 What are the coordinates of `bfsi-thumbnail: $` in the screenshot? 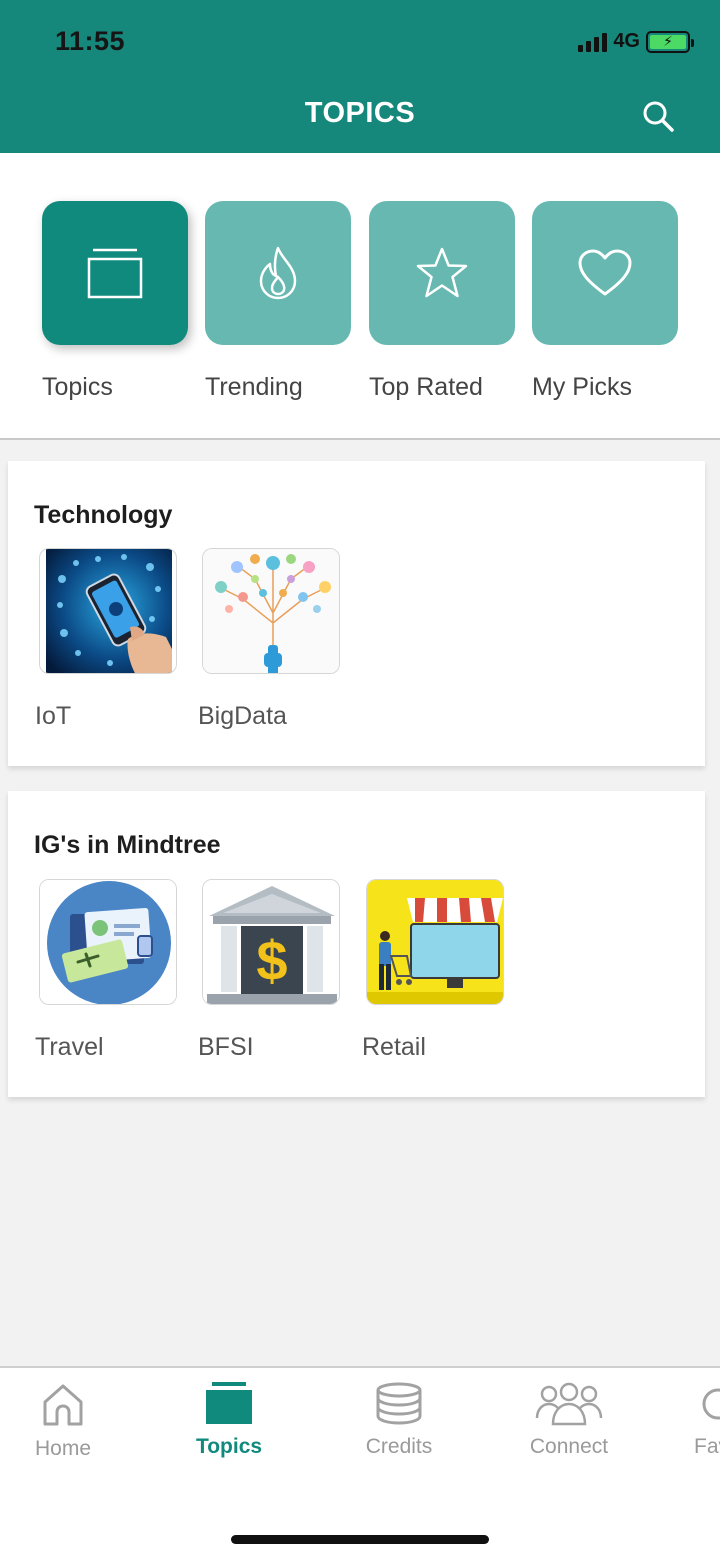 It's located at (271, 942).